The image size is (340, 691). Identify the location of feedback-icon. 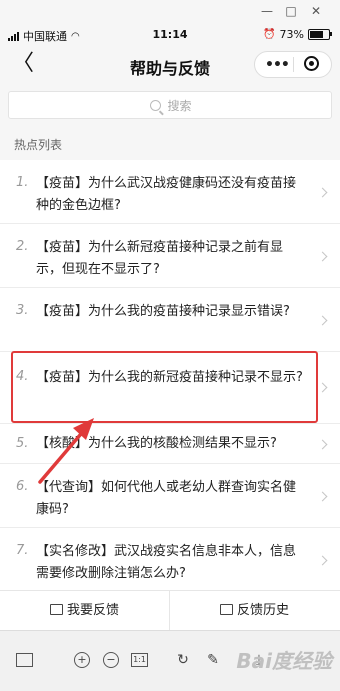
(56, 609).